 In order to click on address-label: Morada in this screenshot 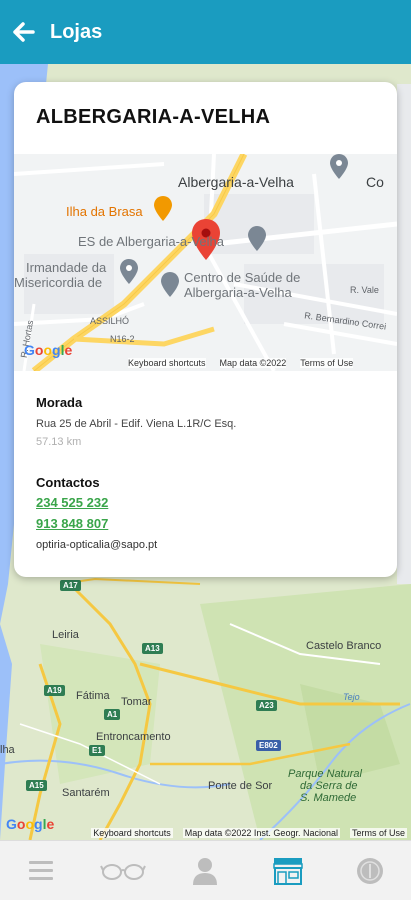, I will do `click(59, 402)`.